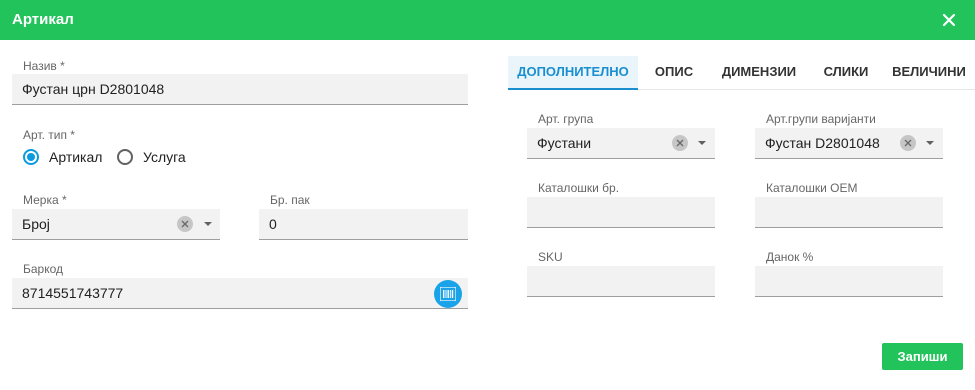 This screenshot has height=390, width=975. What do you see at coordinates (448, 294) in the screenshot?
I see `barcode-icon` at bounding box center [448, 294].